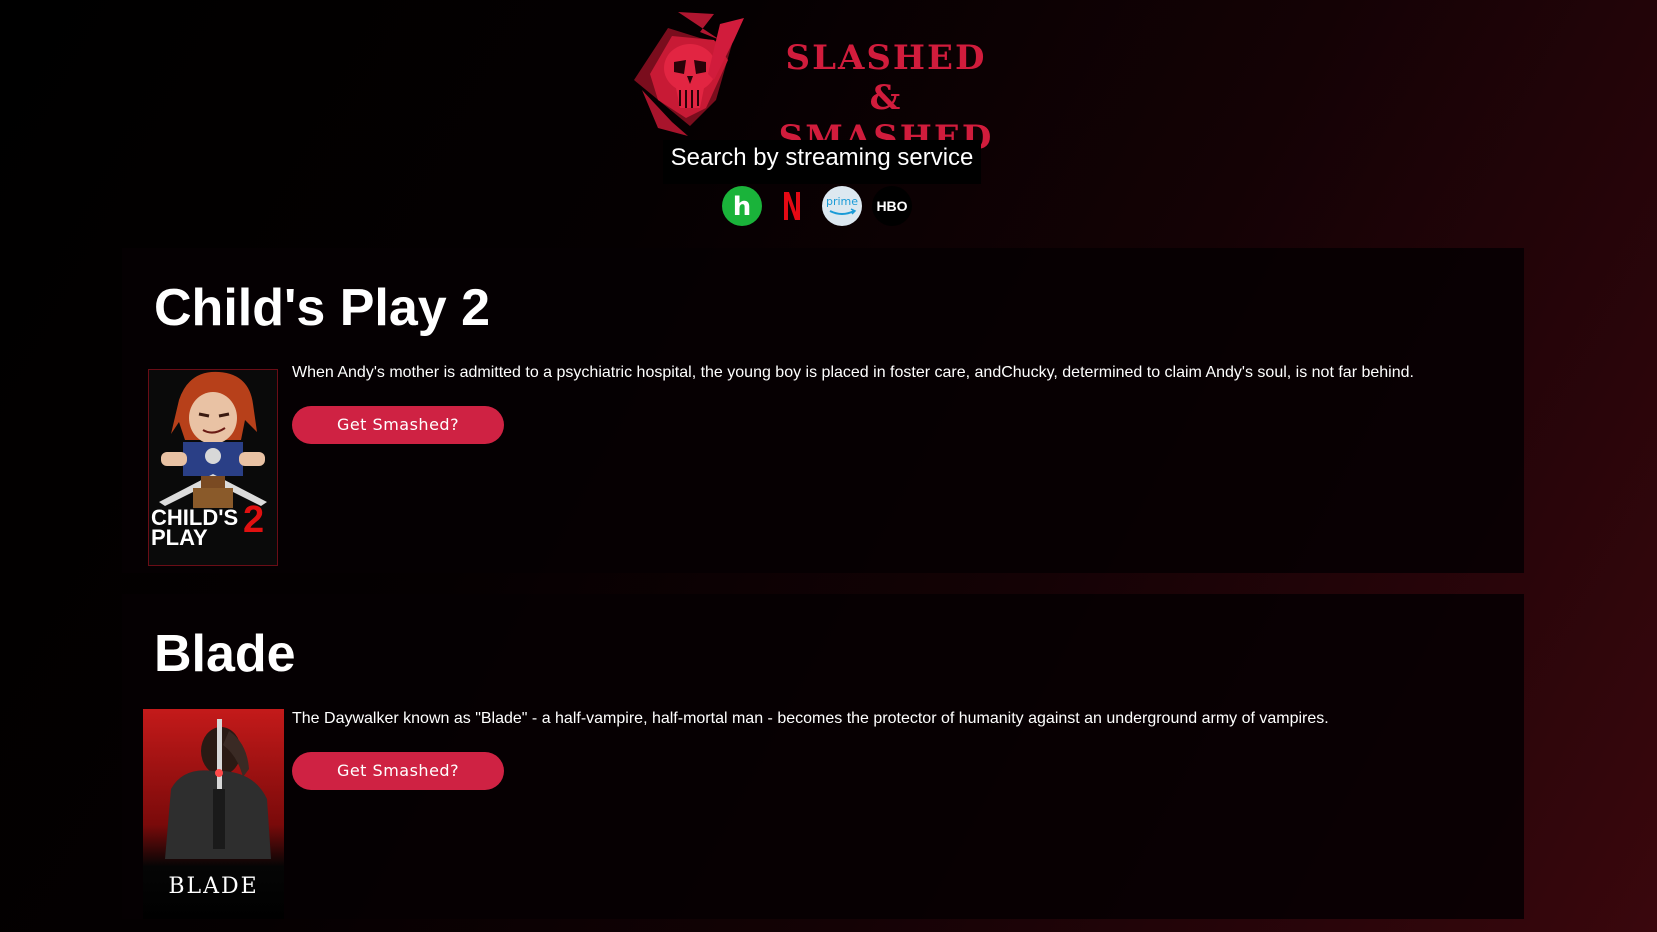 Image resolution: width=1657 pixels, height=932 pixels. I want to click on logo-title-line1: SLASHED &, so click(886, 78).